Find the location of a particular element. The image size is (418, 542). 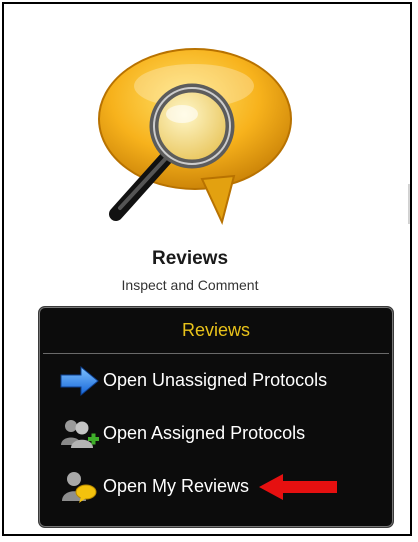

menu-item-open-my-reviews: Open My Reviews is located at coordinates (216, 486).